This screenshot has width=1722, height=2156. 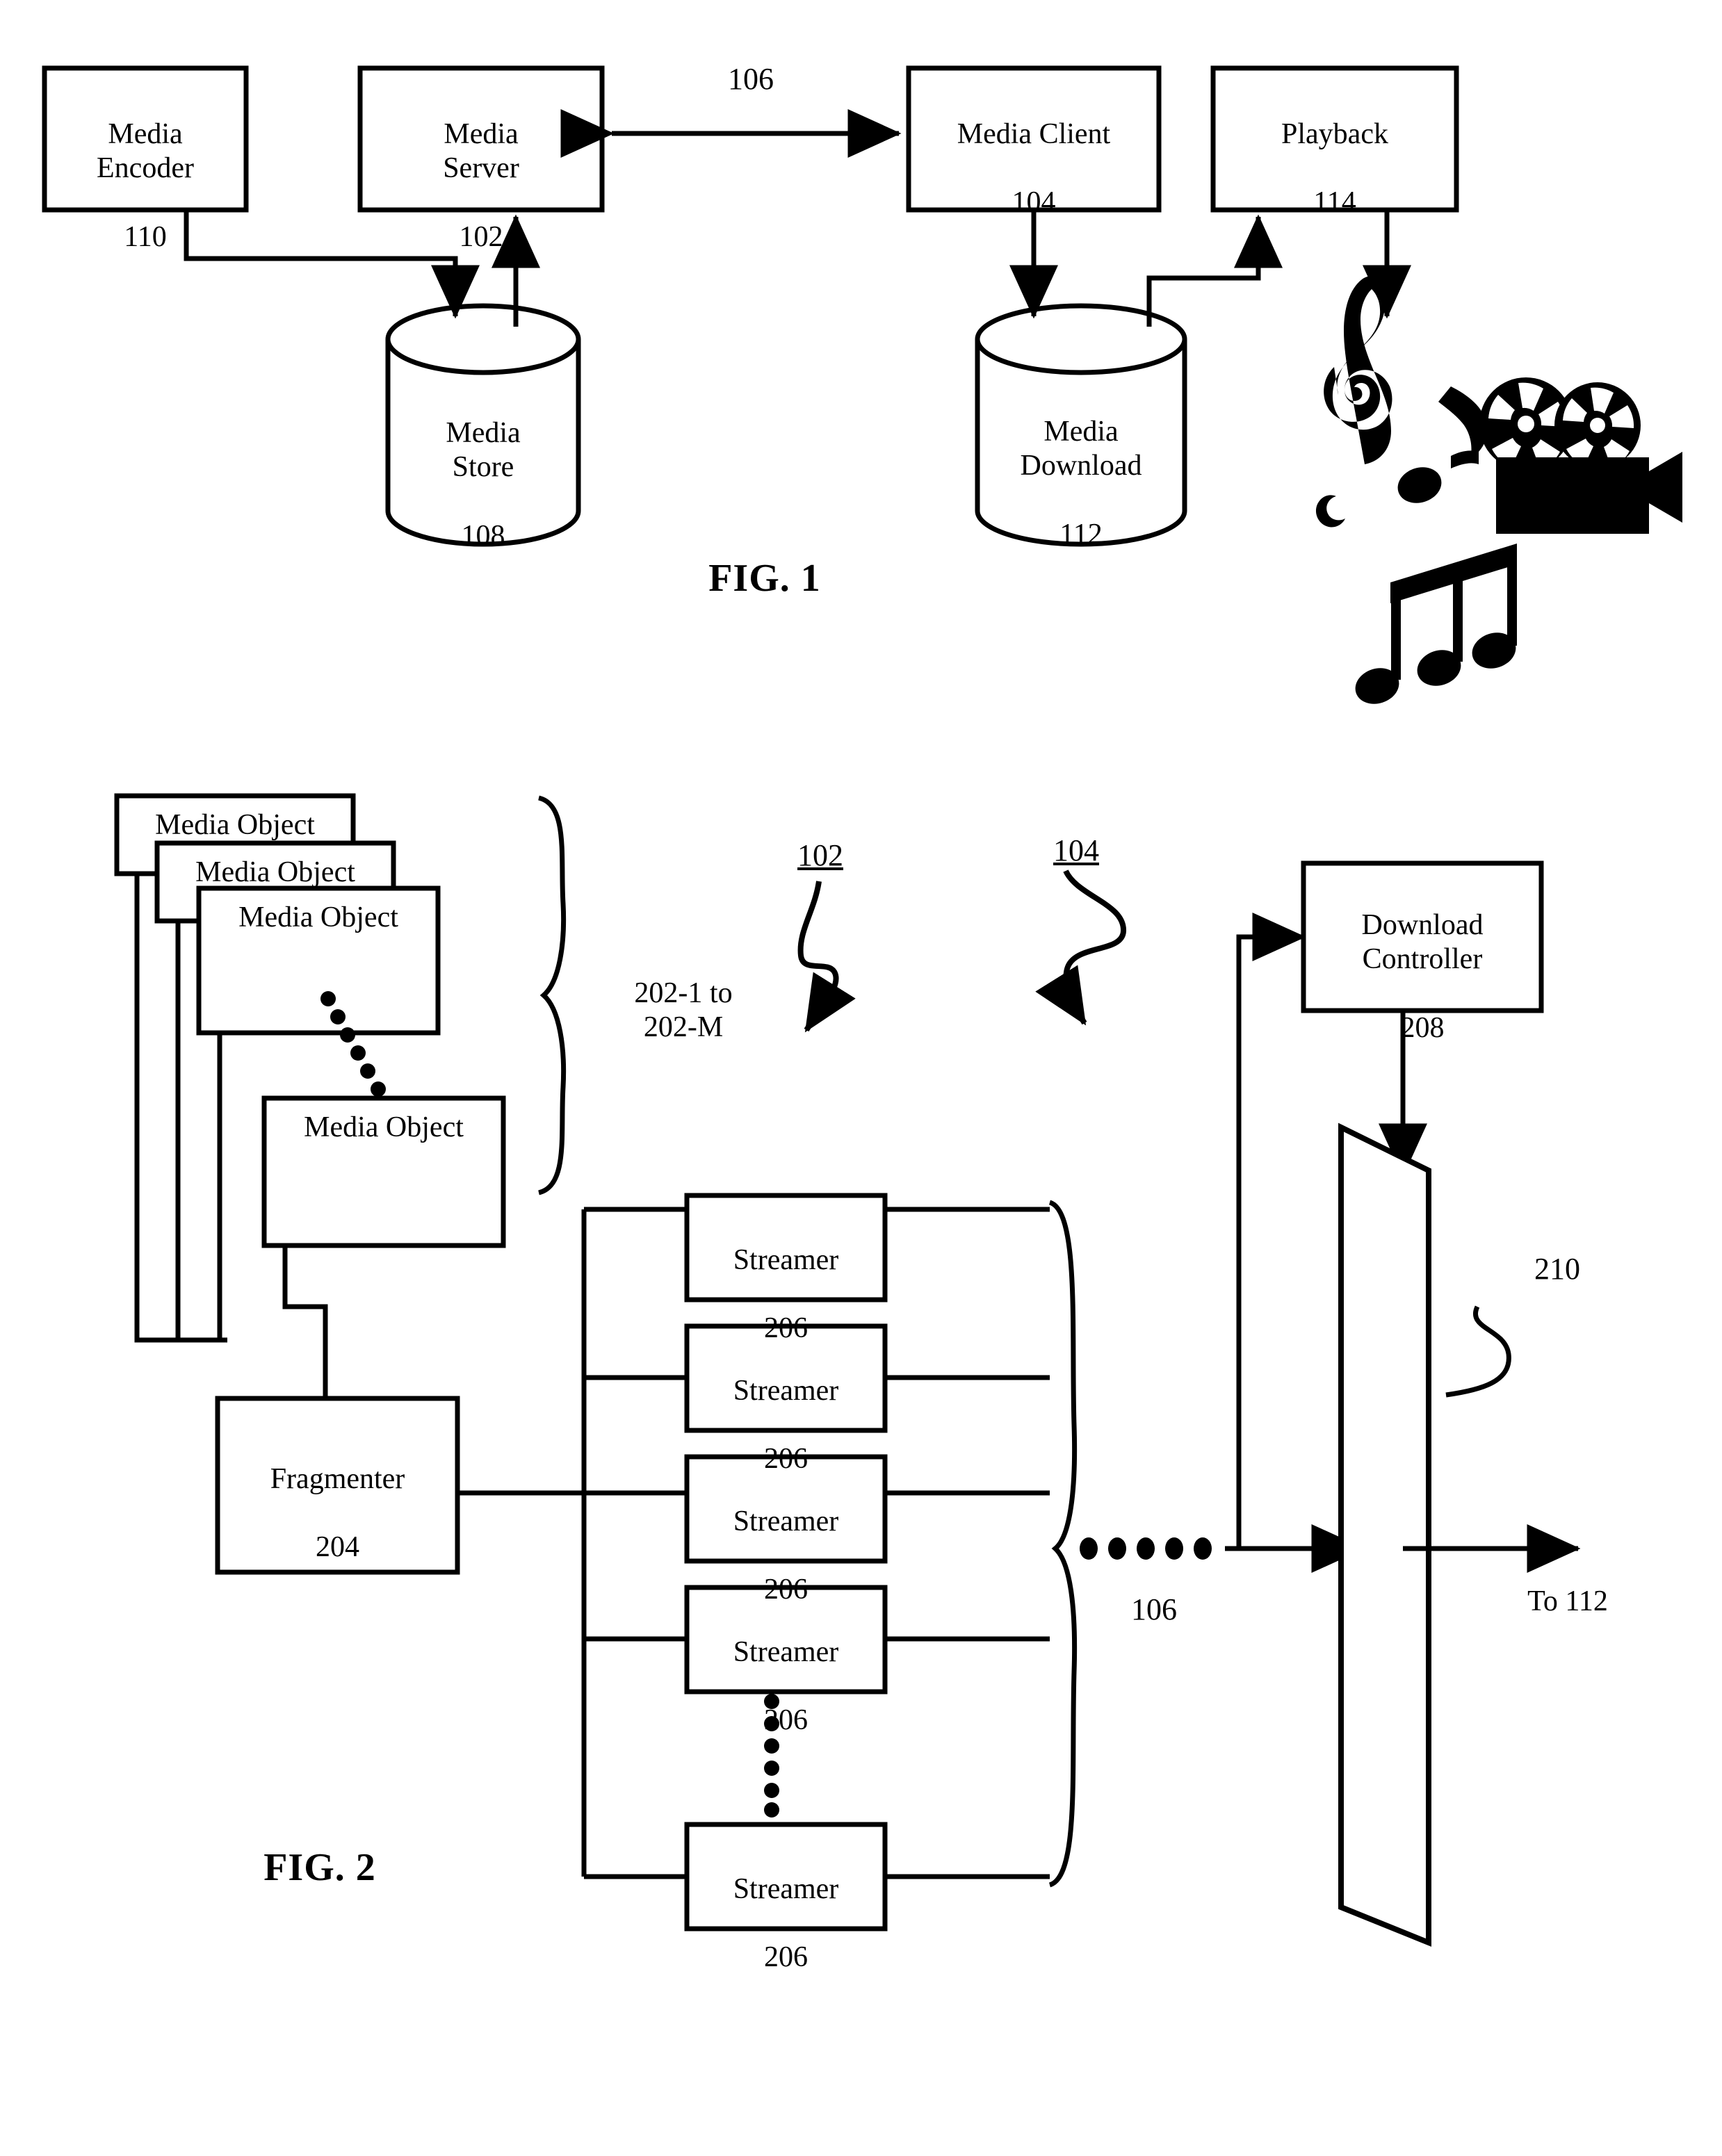 What do you see at coordinates (786, 1521) in the screenshot?
I see `fig2-streamer-title-3: Streamer` at bounding box center [786, 1521].